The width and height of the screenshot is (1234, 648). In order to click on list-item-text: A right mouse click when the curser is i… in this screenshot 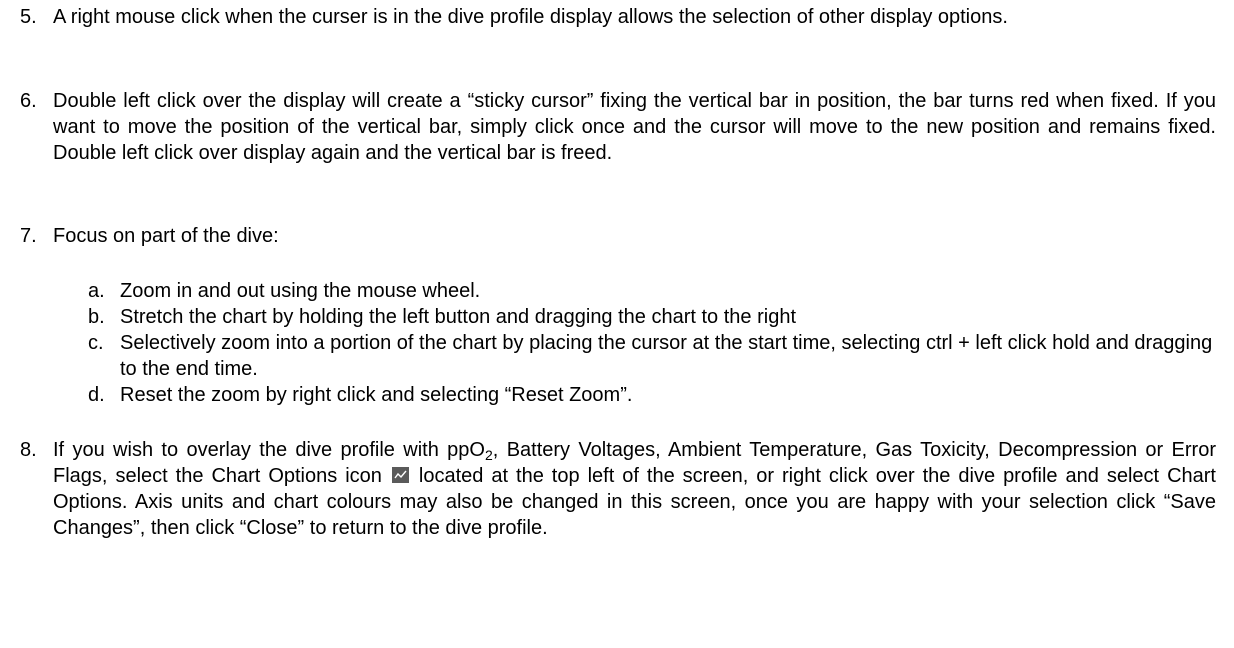, I will do `click(634, 17)`.